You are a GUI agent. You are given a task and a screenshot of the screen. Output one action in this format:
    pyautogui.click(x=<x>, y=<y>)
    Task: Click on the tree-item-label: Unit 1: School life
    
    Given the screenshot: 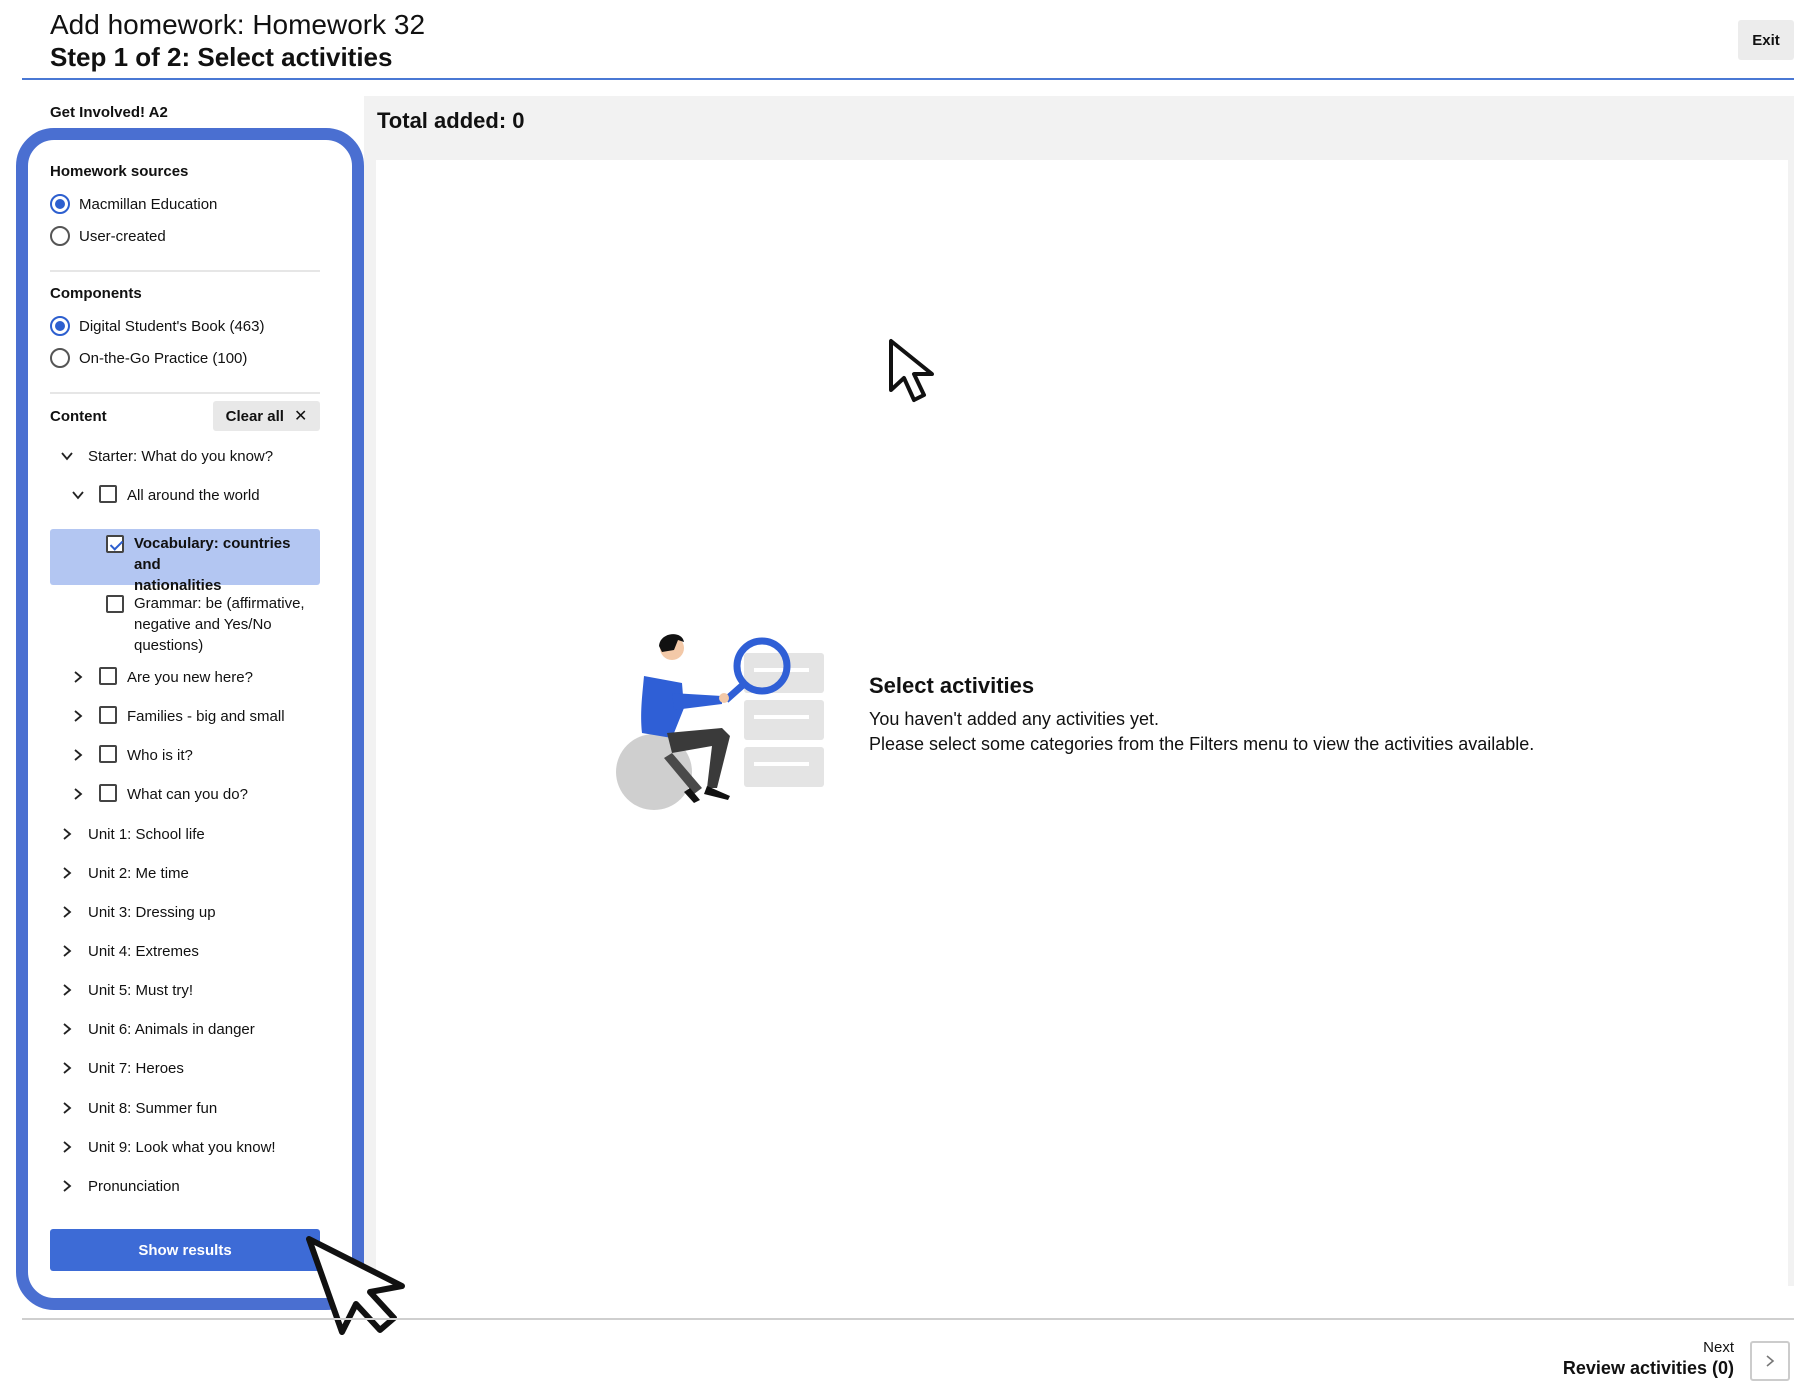 What is the action you would take?
    pyautogui.click(x=146, y=834)
    